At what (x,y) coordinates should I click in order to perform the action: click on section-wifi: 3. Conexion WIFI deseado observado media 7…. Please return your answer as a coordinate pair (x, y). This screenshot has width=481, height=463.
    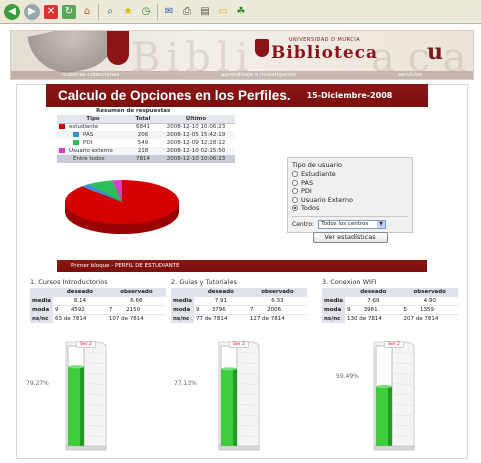
    Looking at the image, I should click on (392, 300).